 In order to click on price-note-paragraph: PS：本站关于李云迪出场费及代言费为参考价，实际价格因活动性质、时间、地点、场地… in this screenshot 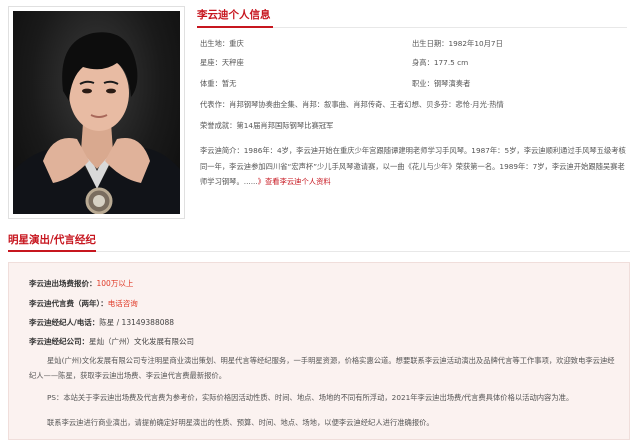, I will do `click(310, 397)`.